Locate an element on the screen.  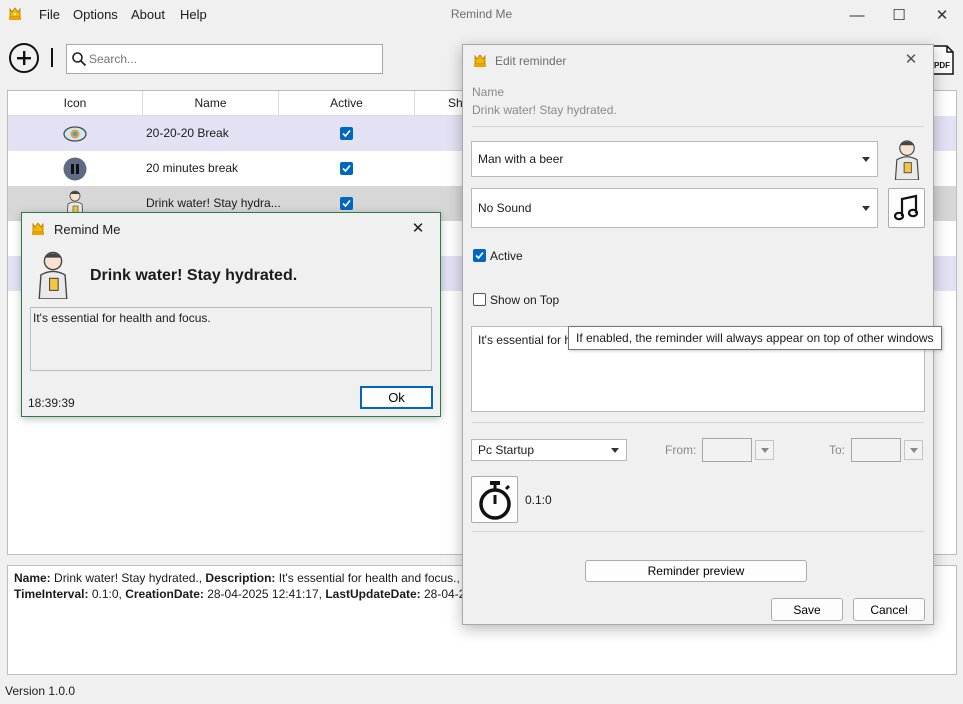
maximize-button: ☐ is located at coordinates (899, 15).